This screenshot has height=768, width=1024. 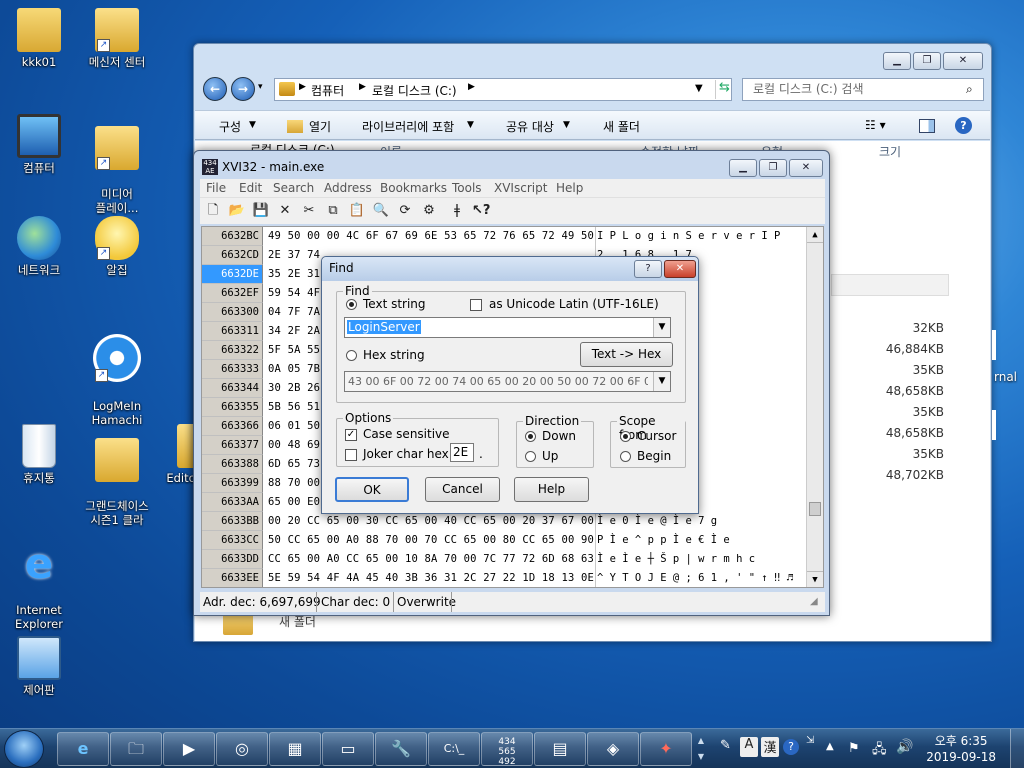 I want to click on ime-options-icon: ⇲, so click(x=810, y=740).